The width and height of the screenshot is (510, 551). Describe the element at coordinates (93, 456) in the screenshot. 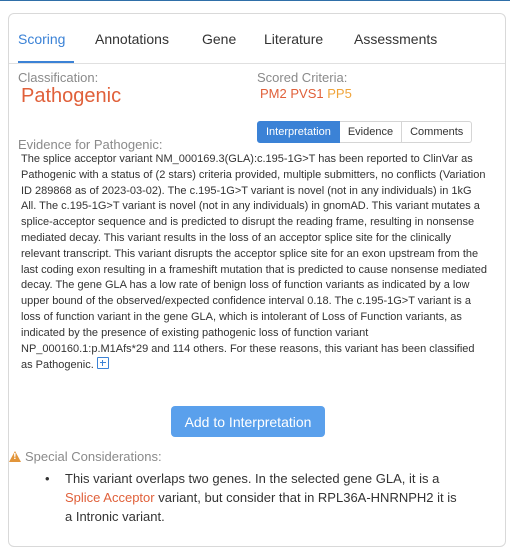

I see `special-considerations-label: Special Considerations:` at that location.